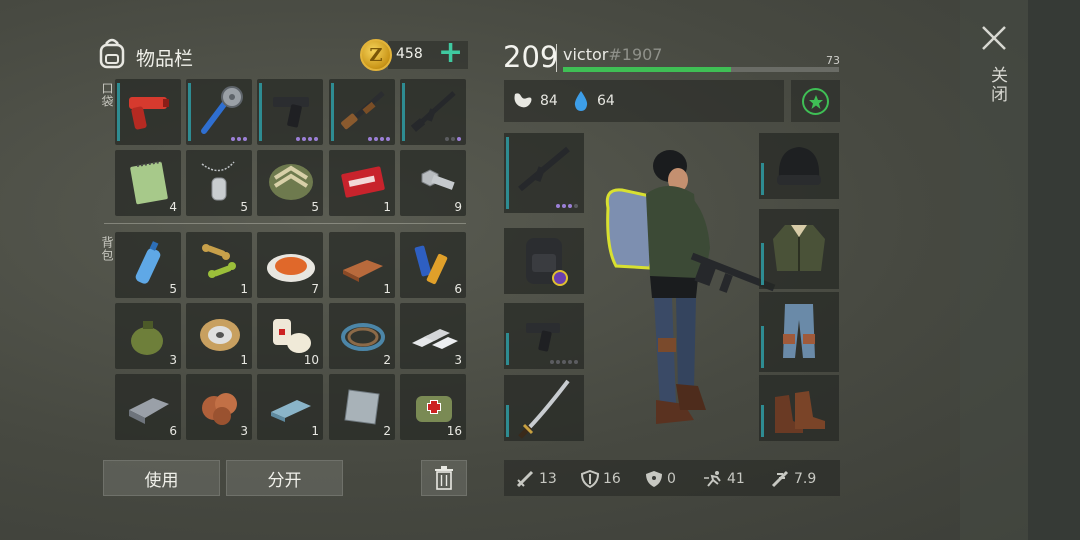  I want to click on hunger-value: 84, so click(549, 101).